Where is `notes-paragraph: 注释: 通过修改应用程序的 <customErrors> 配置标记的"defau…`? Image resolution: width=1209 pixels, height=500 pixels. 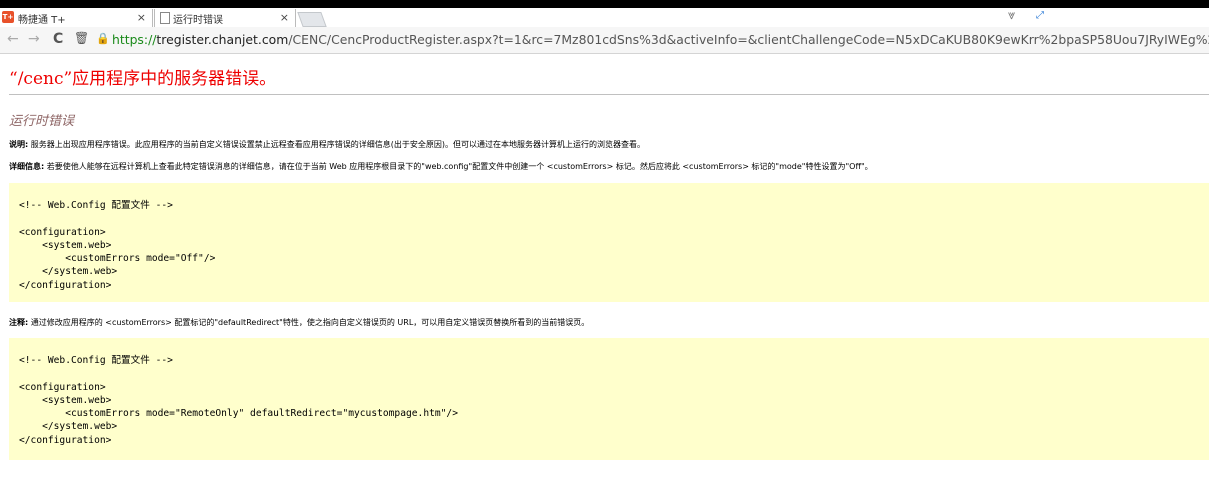 notes-paragraph: 注释: 通过修改应用程序的 <customErrors> 配置标记的"defau… is located at coordinates (299, 322).